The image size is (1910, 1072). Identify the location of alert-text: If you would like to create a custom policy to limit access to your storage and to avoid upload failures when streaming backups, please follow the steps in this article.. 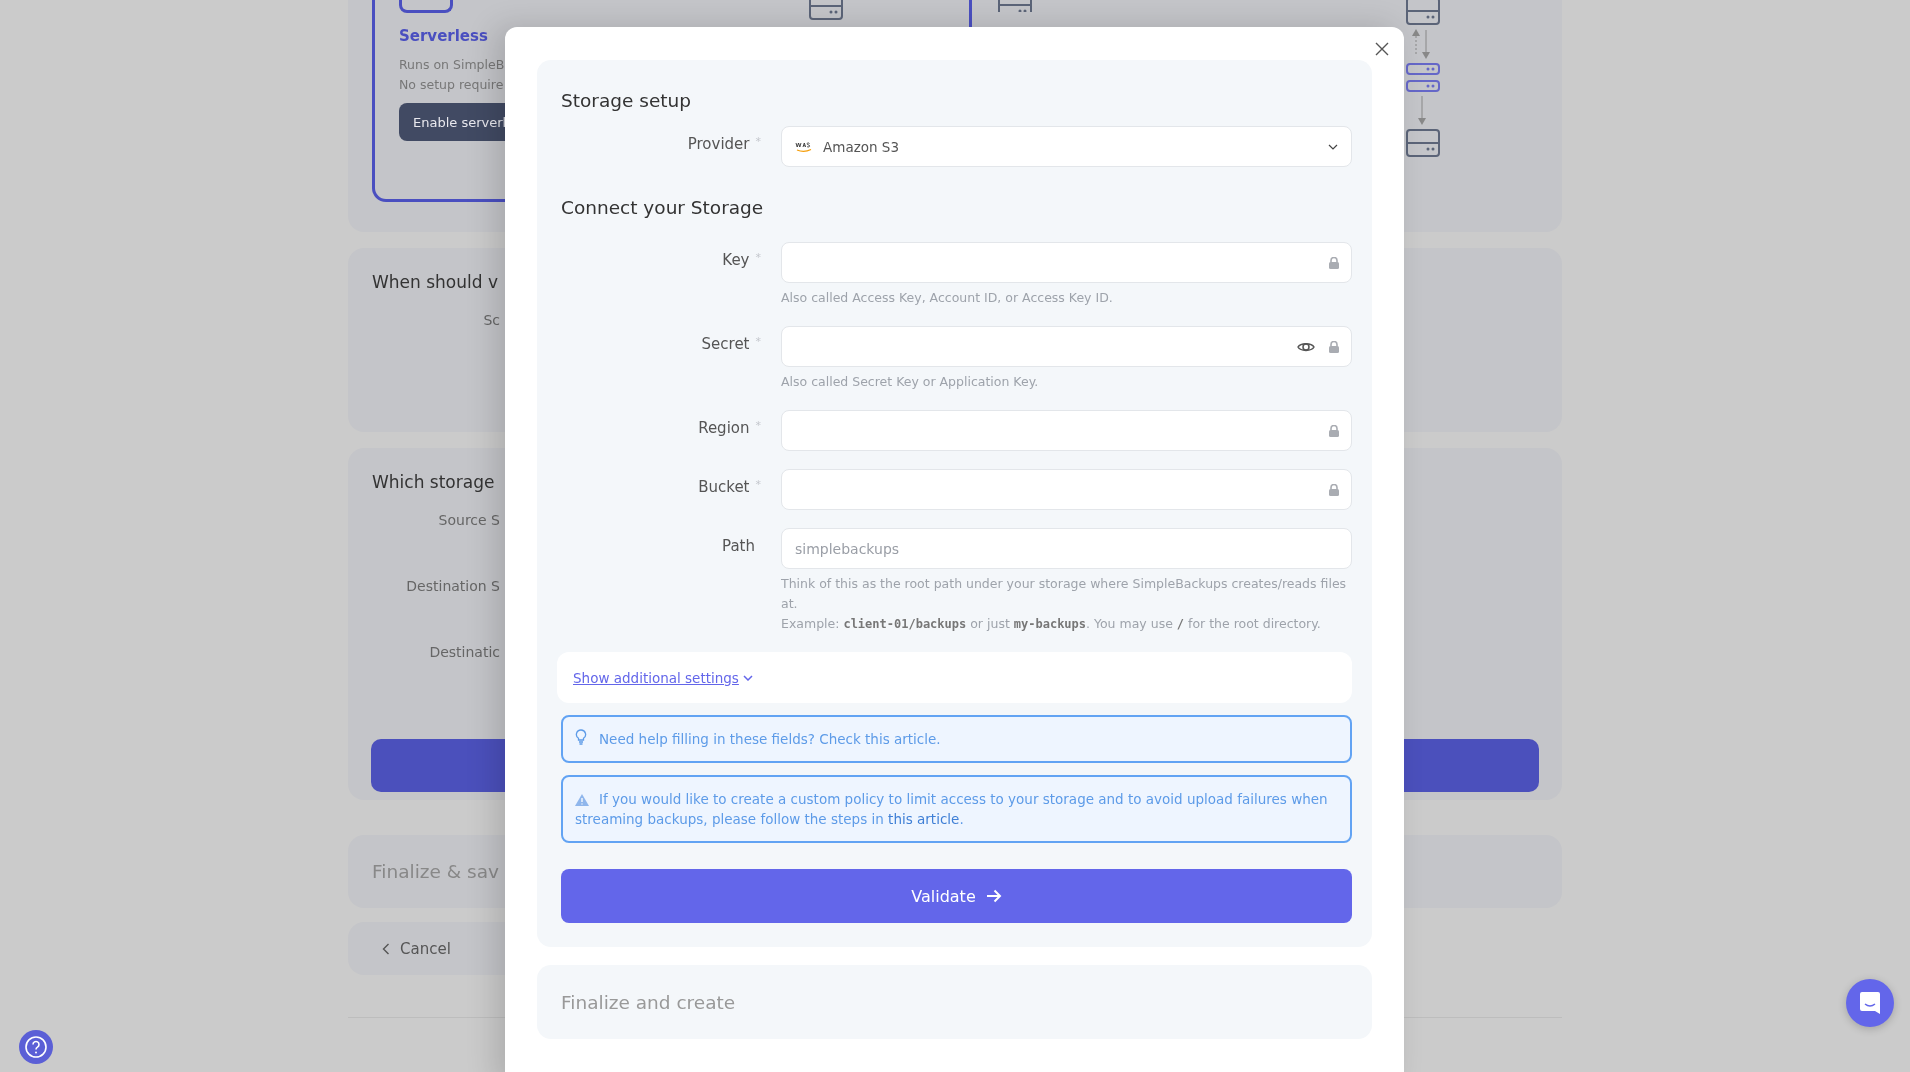
(951, 809).